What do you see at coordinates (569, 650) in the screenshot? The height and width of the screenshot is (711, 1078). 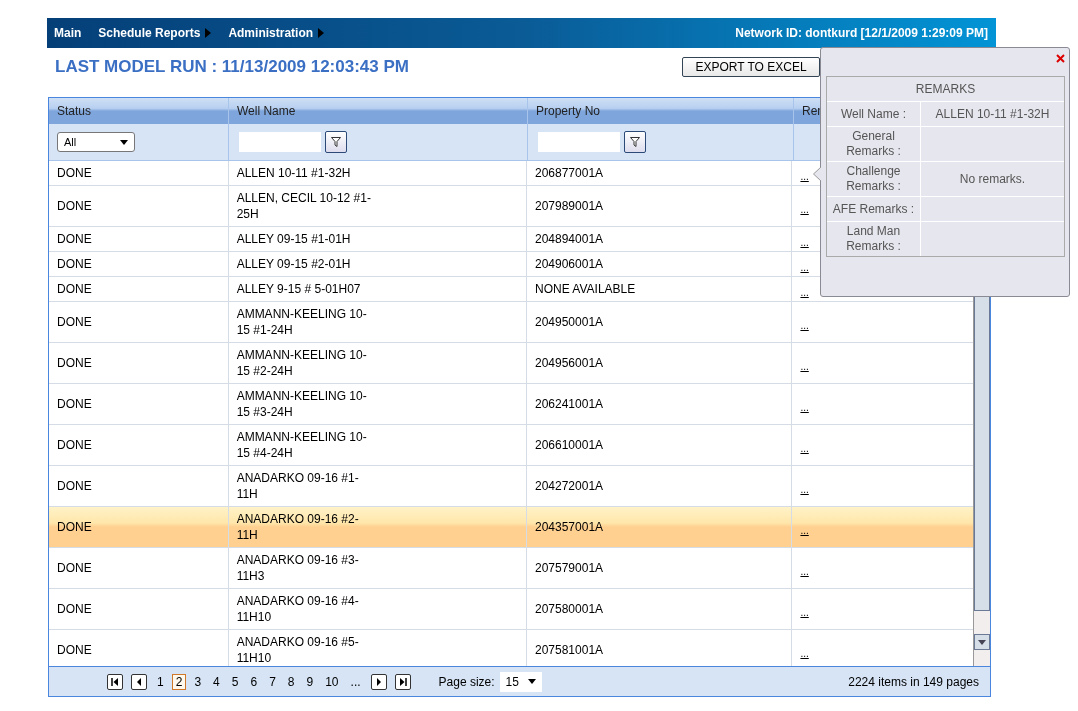 I see `property-number-text: 207581001A` at bounding box center [569, 650].